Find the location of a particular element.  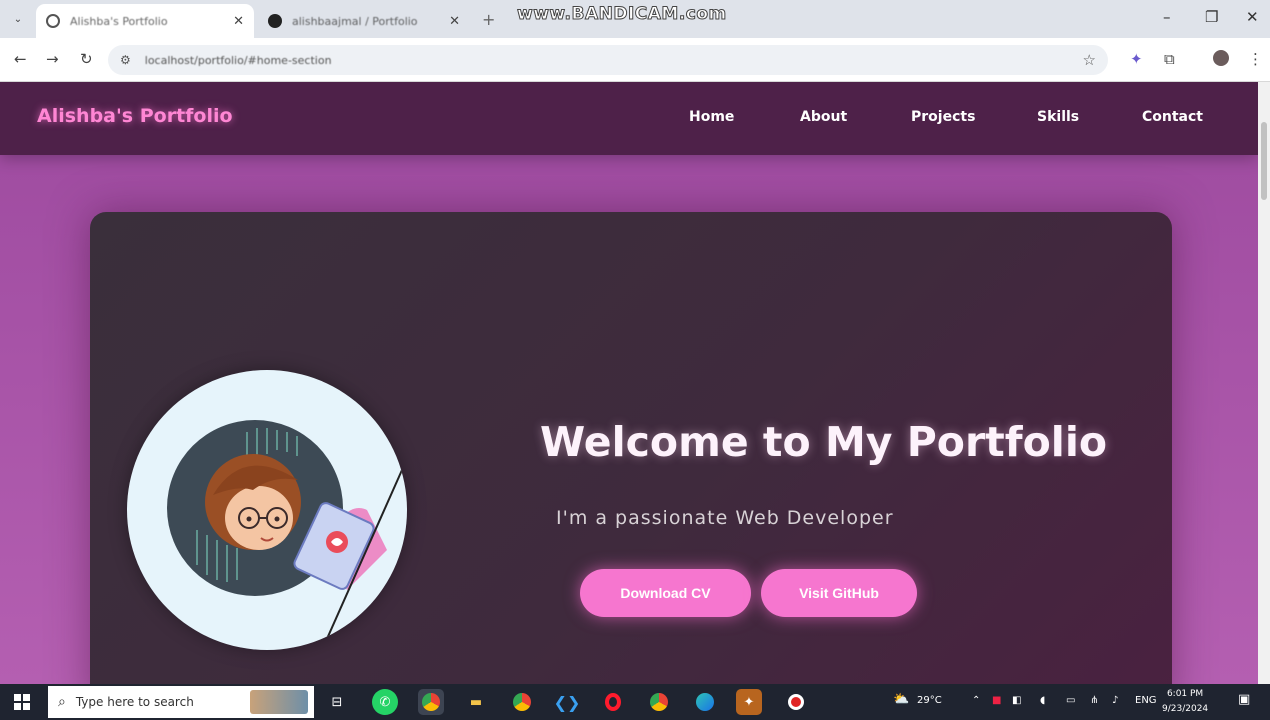

download-cv-button: Download CV is located at coordinates (665, 593).